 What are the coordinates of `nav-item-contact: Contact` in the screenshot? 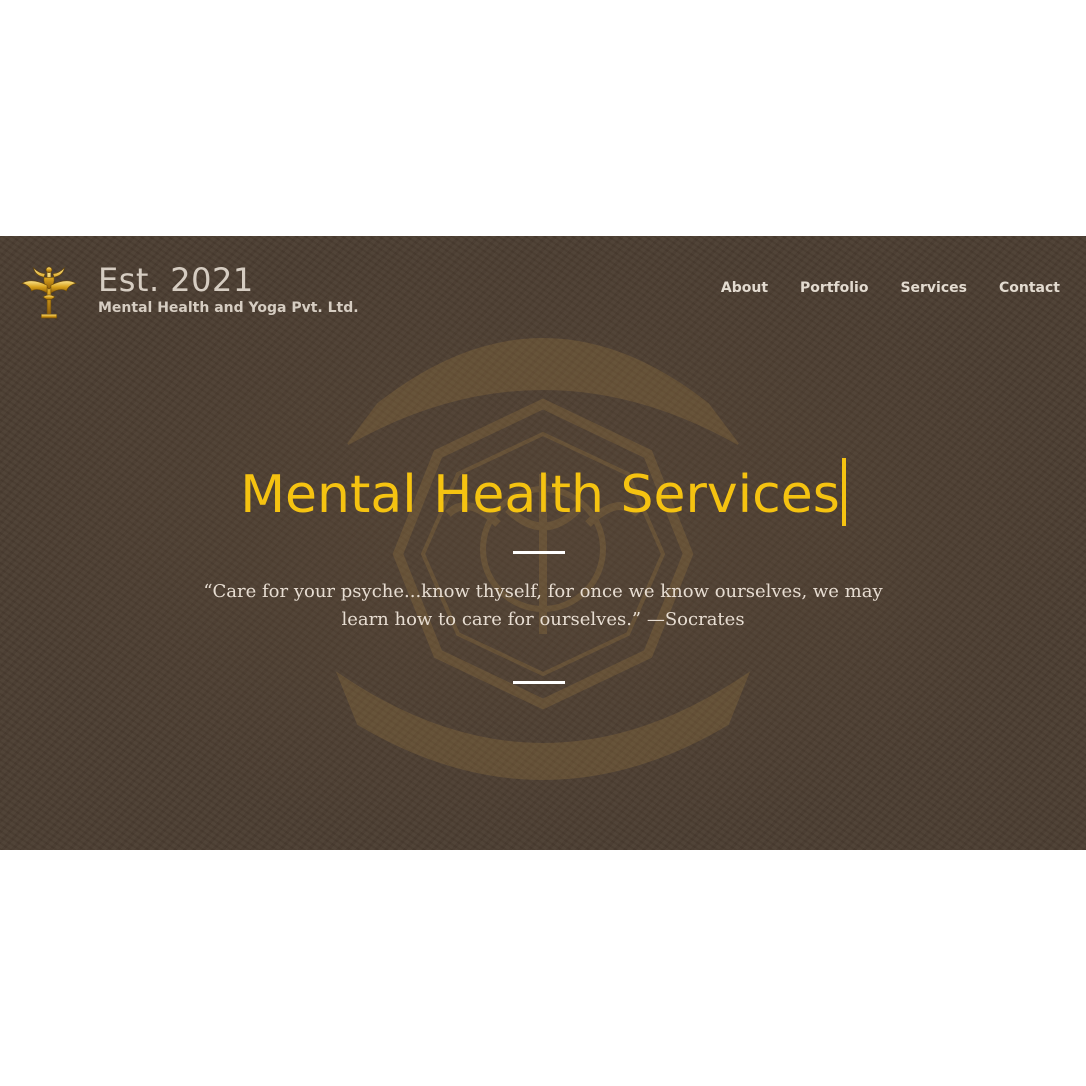 It's located at (1029, 288).